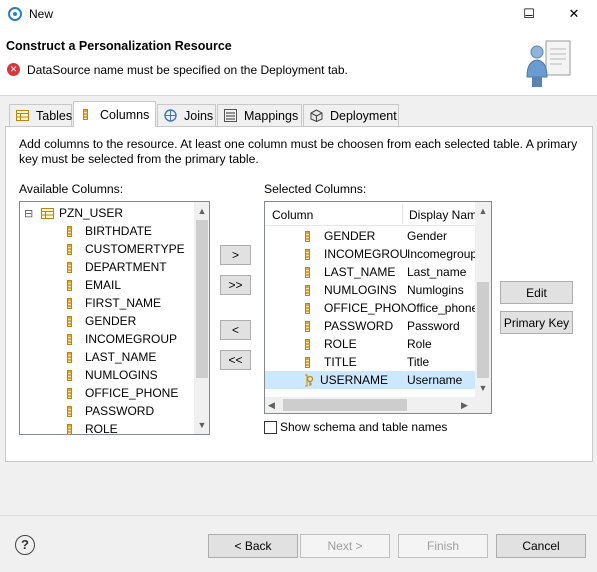  What do you see at coordinates (536, 292) in the screenshot?
I see `edit-button: Edit` at bounding box center [536, 292].